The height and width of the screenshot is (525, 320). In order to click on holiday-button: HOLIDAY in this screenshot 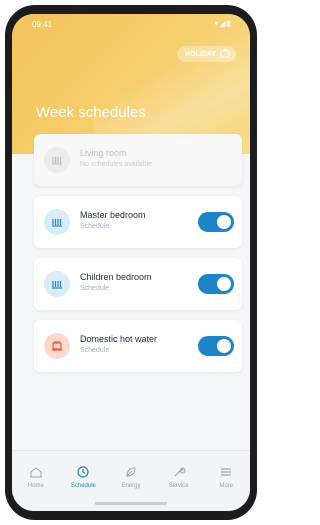, I will do `click(206, 54)`.